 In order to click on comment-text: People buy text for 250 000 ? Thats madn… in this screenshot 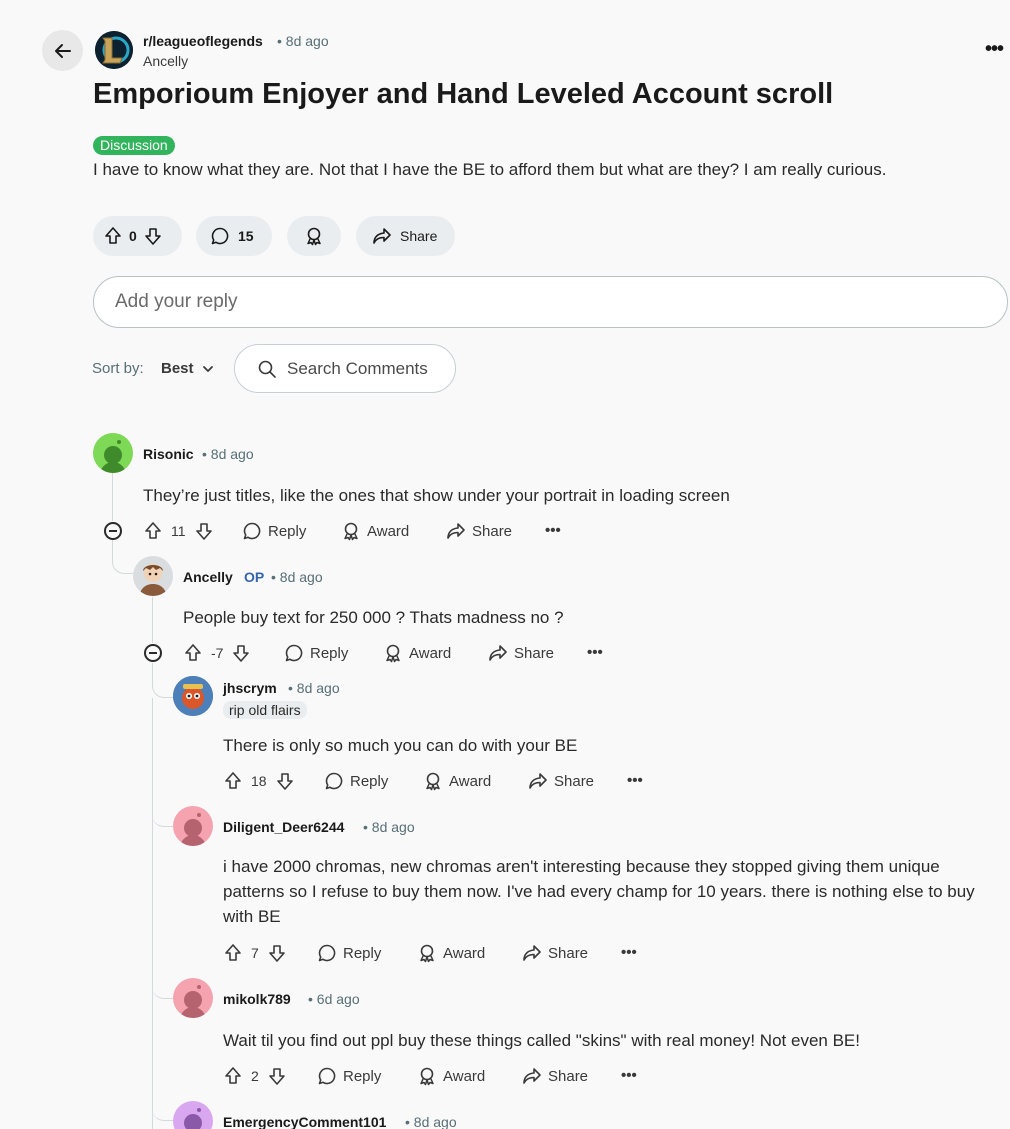, I will do `click(373, 617)`.